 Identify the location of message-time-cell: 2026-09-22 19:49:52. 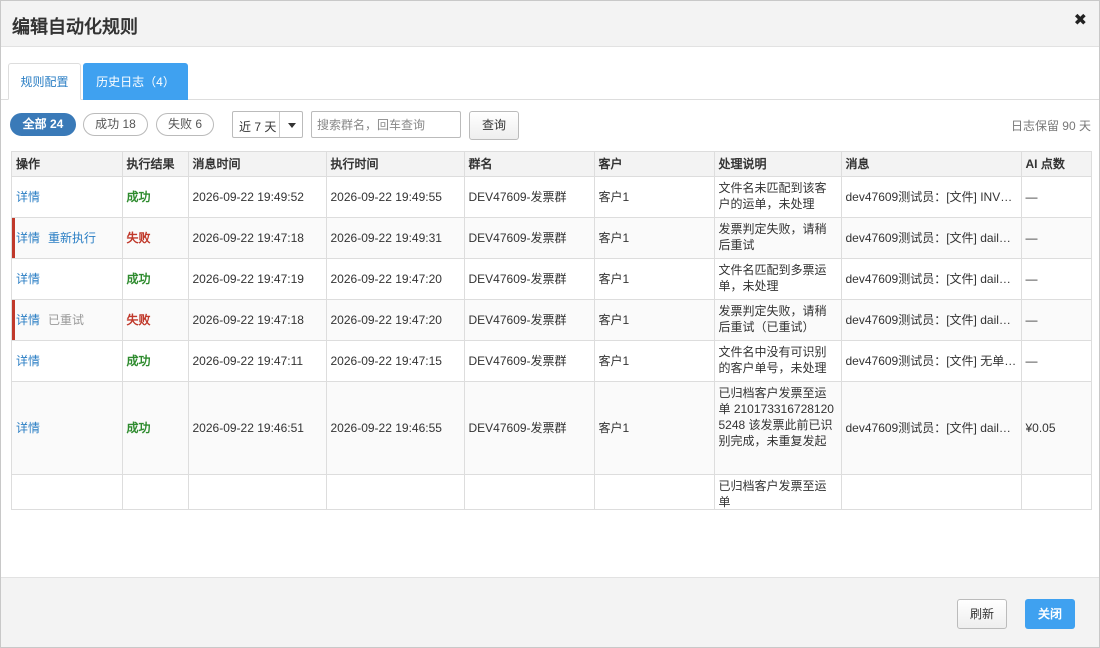
(257, 197).